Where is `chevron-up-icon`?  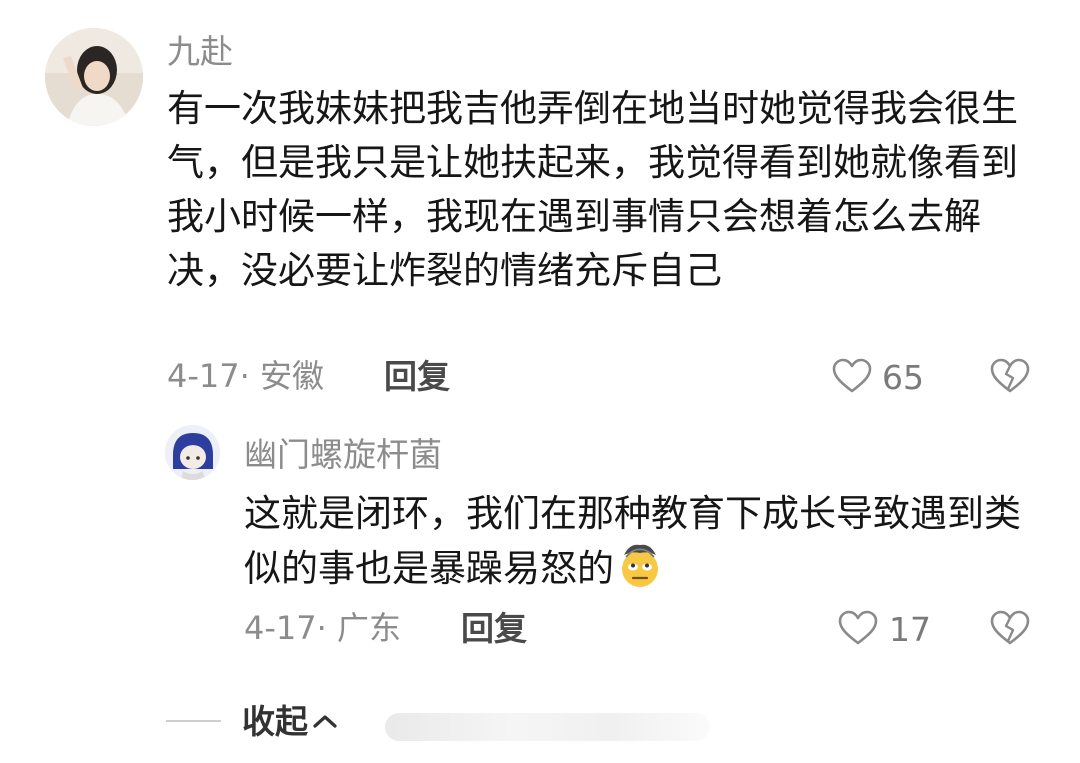
chevron-up-icon is located at coordinates (325, 721).